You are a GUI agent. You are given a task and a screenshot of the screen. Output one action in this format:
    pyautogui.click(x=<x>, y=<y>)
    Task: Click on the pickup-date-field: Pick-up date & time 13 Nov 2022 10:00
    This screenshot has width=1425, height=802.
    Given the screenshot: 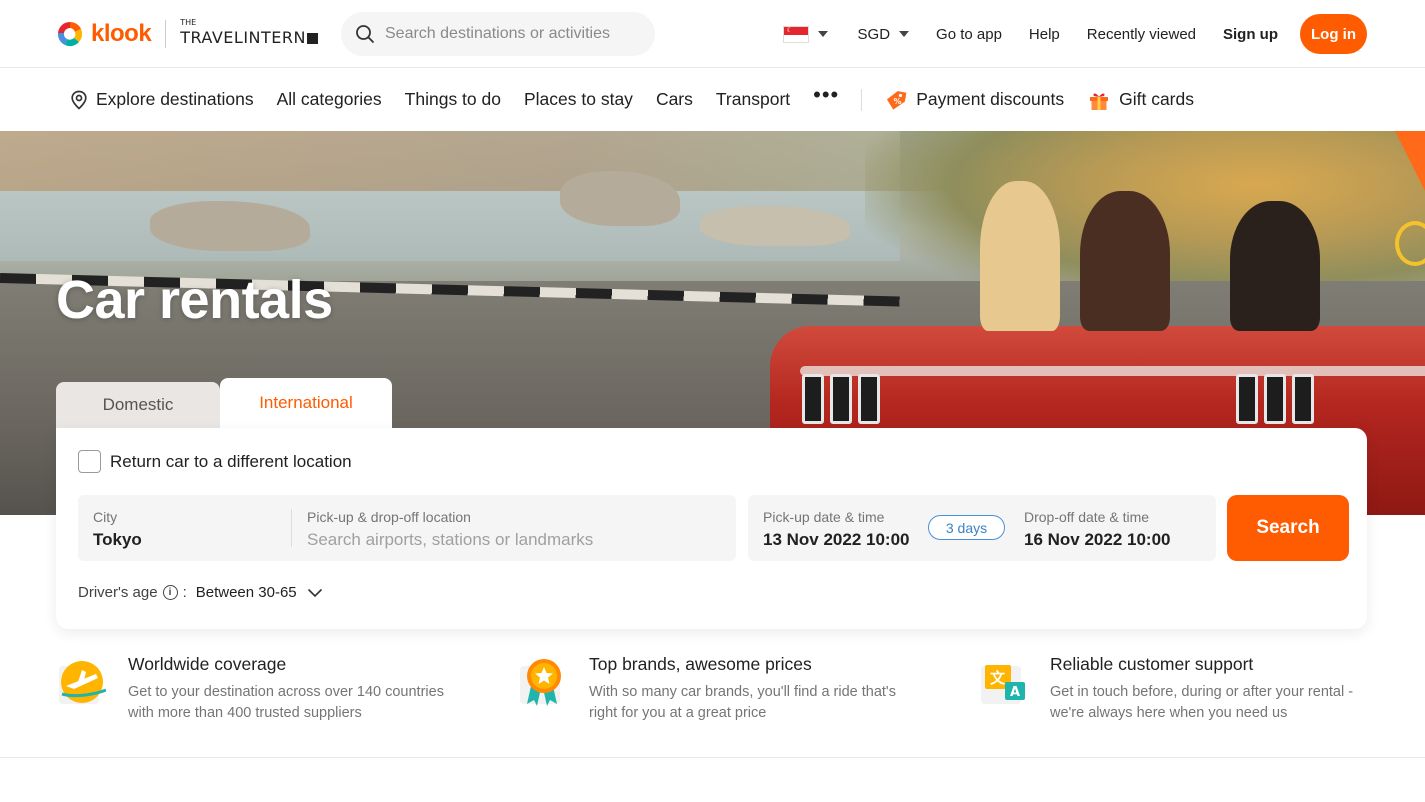 What is the action you would take?
    pyautogui.click(x=836, y=529)
    